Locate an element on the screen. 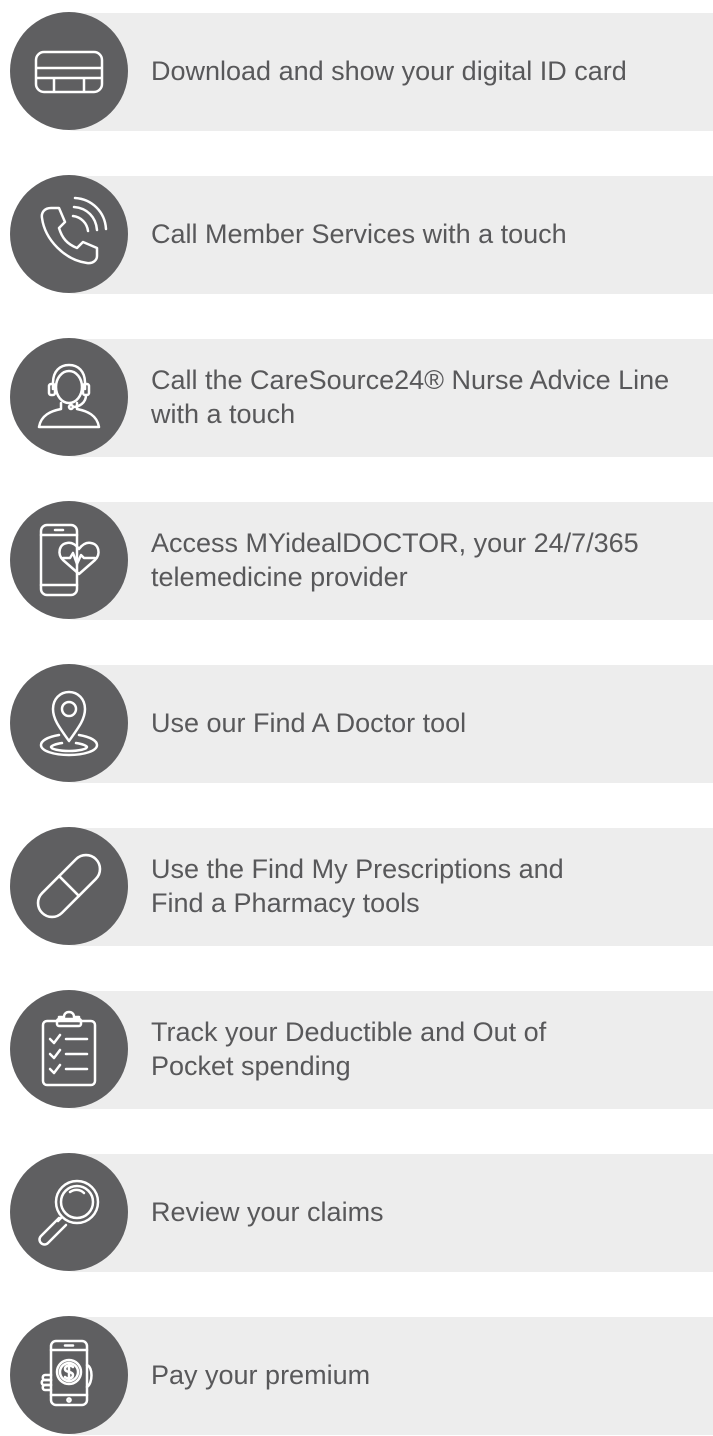 Image resolution: width=713 pixels, height=1436 pixels. payment-phone-icon is located at coordinates (66, 1373).